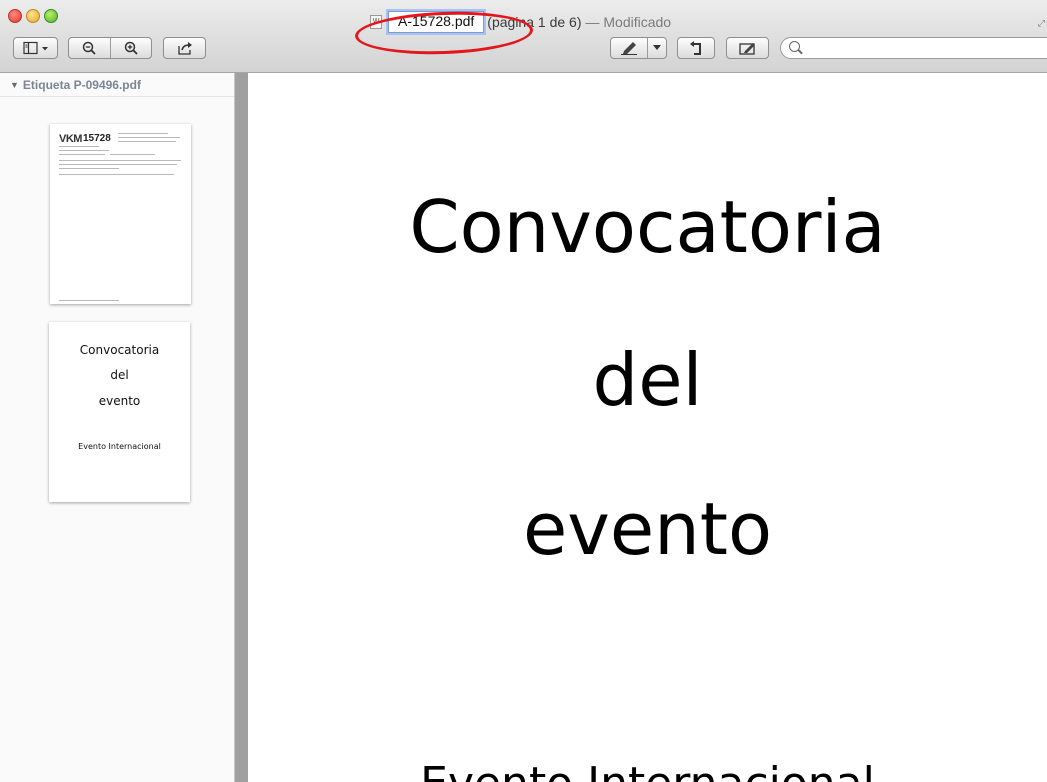 The width and height of the screenshot is (1047, 782). Describe the element at coordinates (120, 214) in the screenshot. I see `page-thumbnail-1: VKM 15728` at that location.